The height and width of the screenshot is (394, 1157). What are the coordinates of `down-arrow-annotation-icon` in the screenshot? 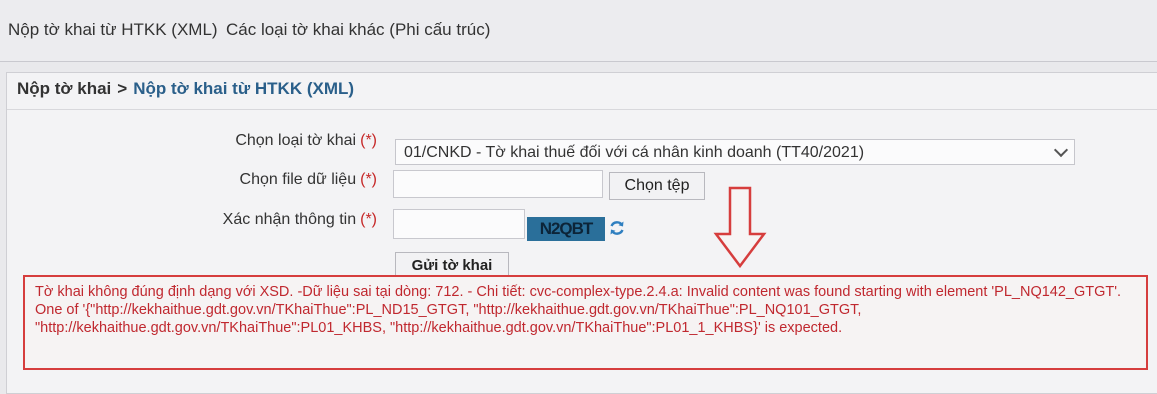 It's located at (740, 227).